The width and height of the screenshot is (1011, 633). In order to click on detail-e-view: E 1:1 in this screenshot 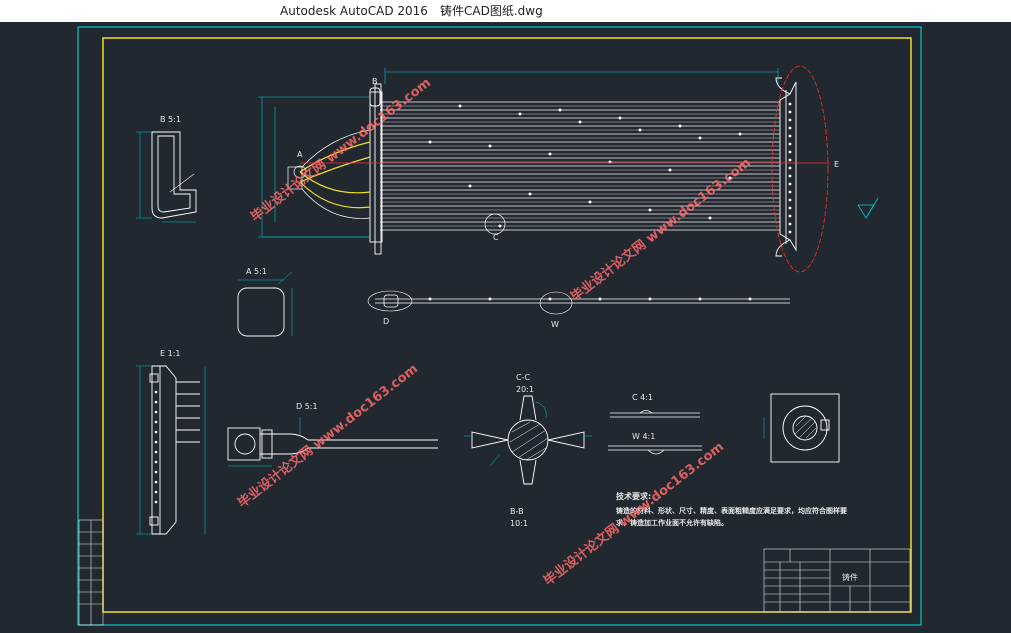, I will do `click(171, 442)`.